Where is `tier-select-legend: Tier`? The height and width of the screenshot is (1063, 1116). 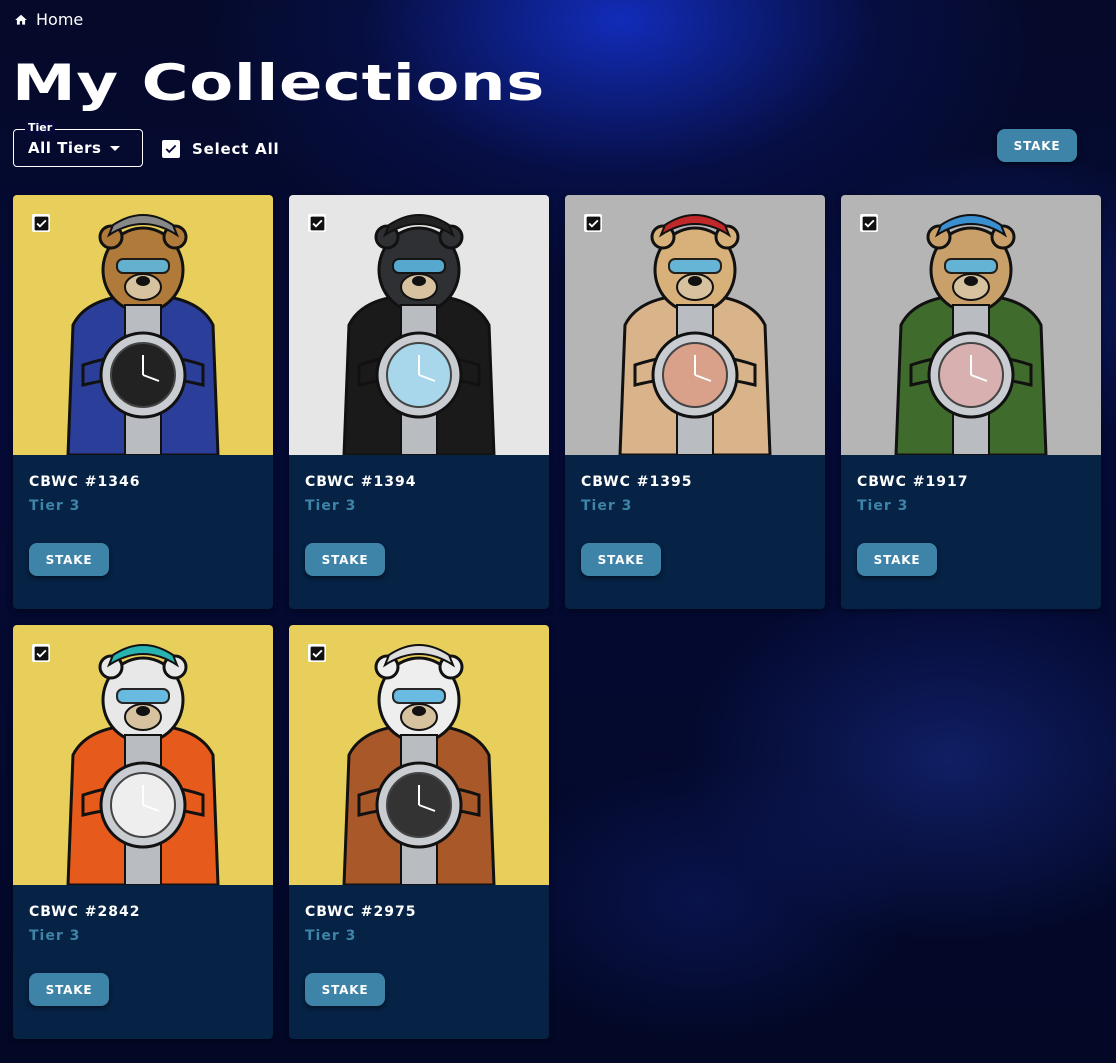
tier-select-legend: Tier is located at coordinates (40, 127).